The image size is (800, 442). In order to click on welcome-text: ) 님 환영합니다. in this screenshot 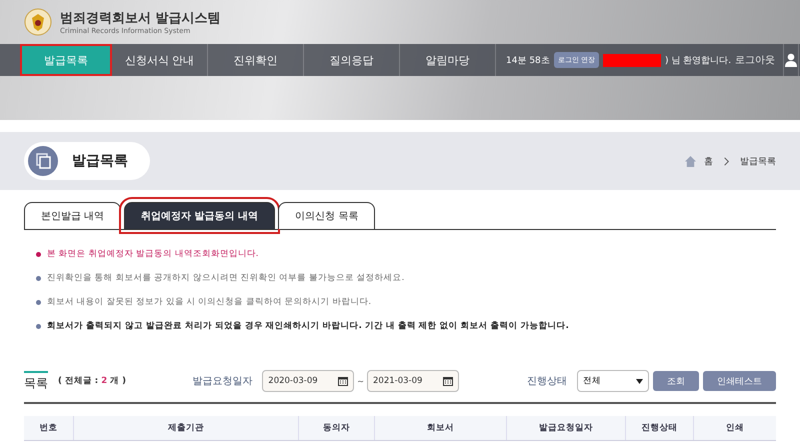, I will do `click(698, 60)`.